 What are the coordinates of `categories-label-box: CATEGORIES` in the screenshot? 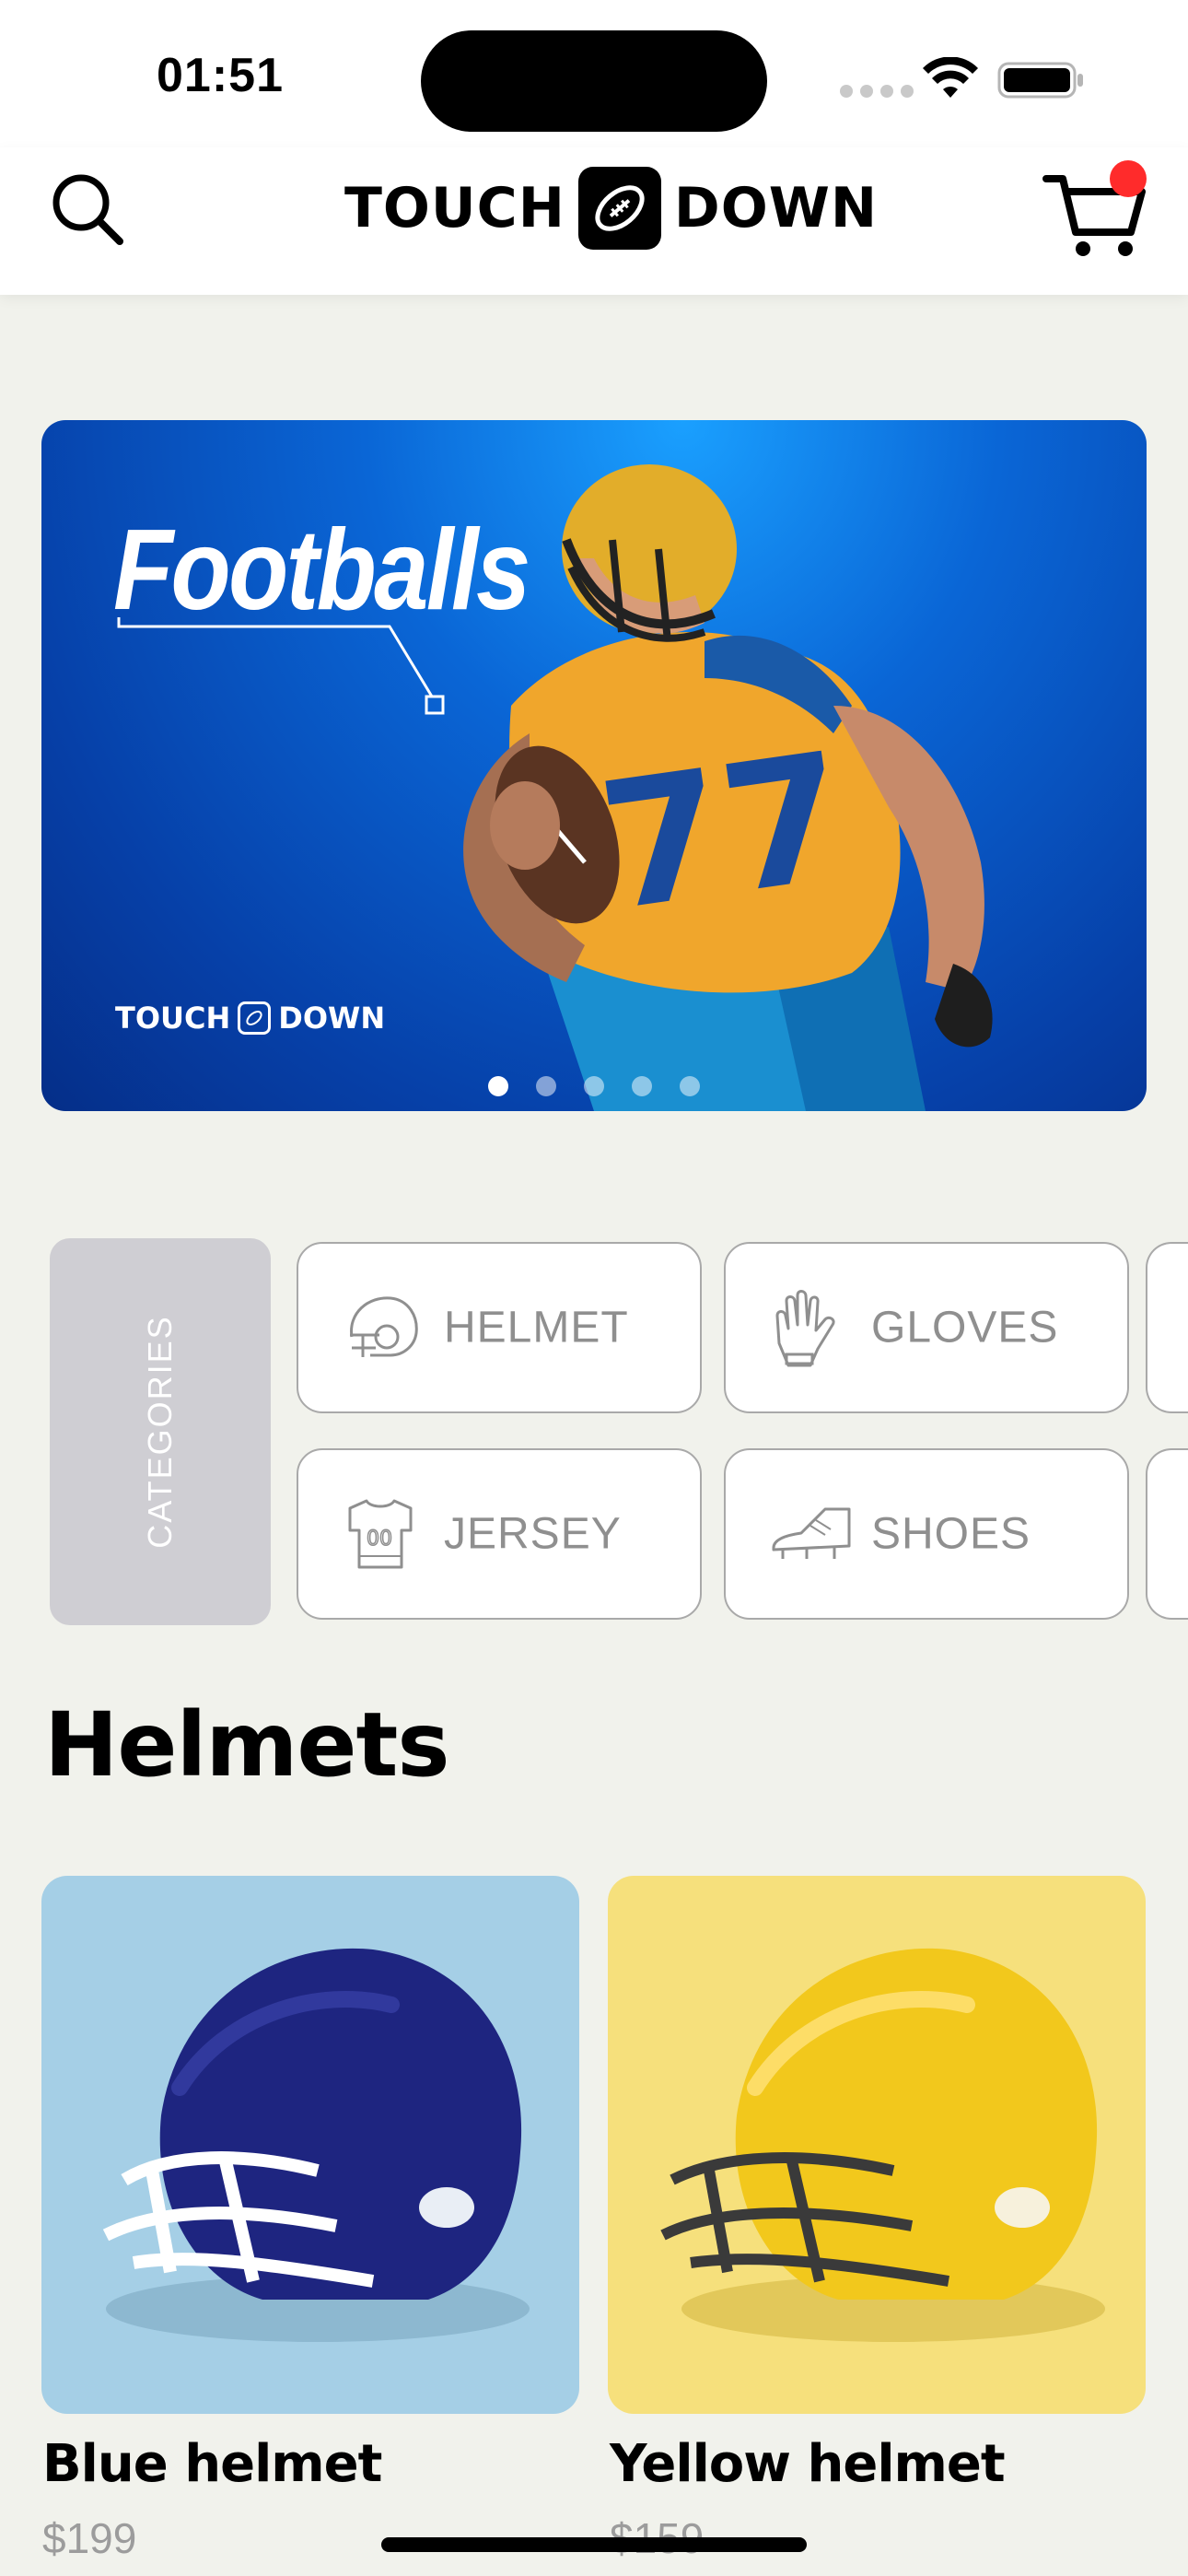 It's located at (160, 1431).